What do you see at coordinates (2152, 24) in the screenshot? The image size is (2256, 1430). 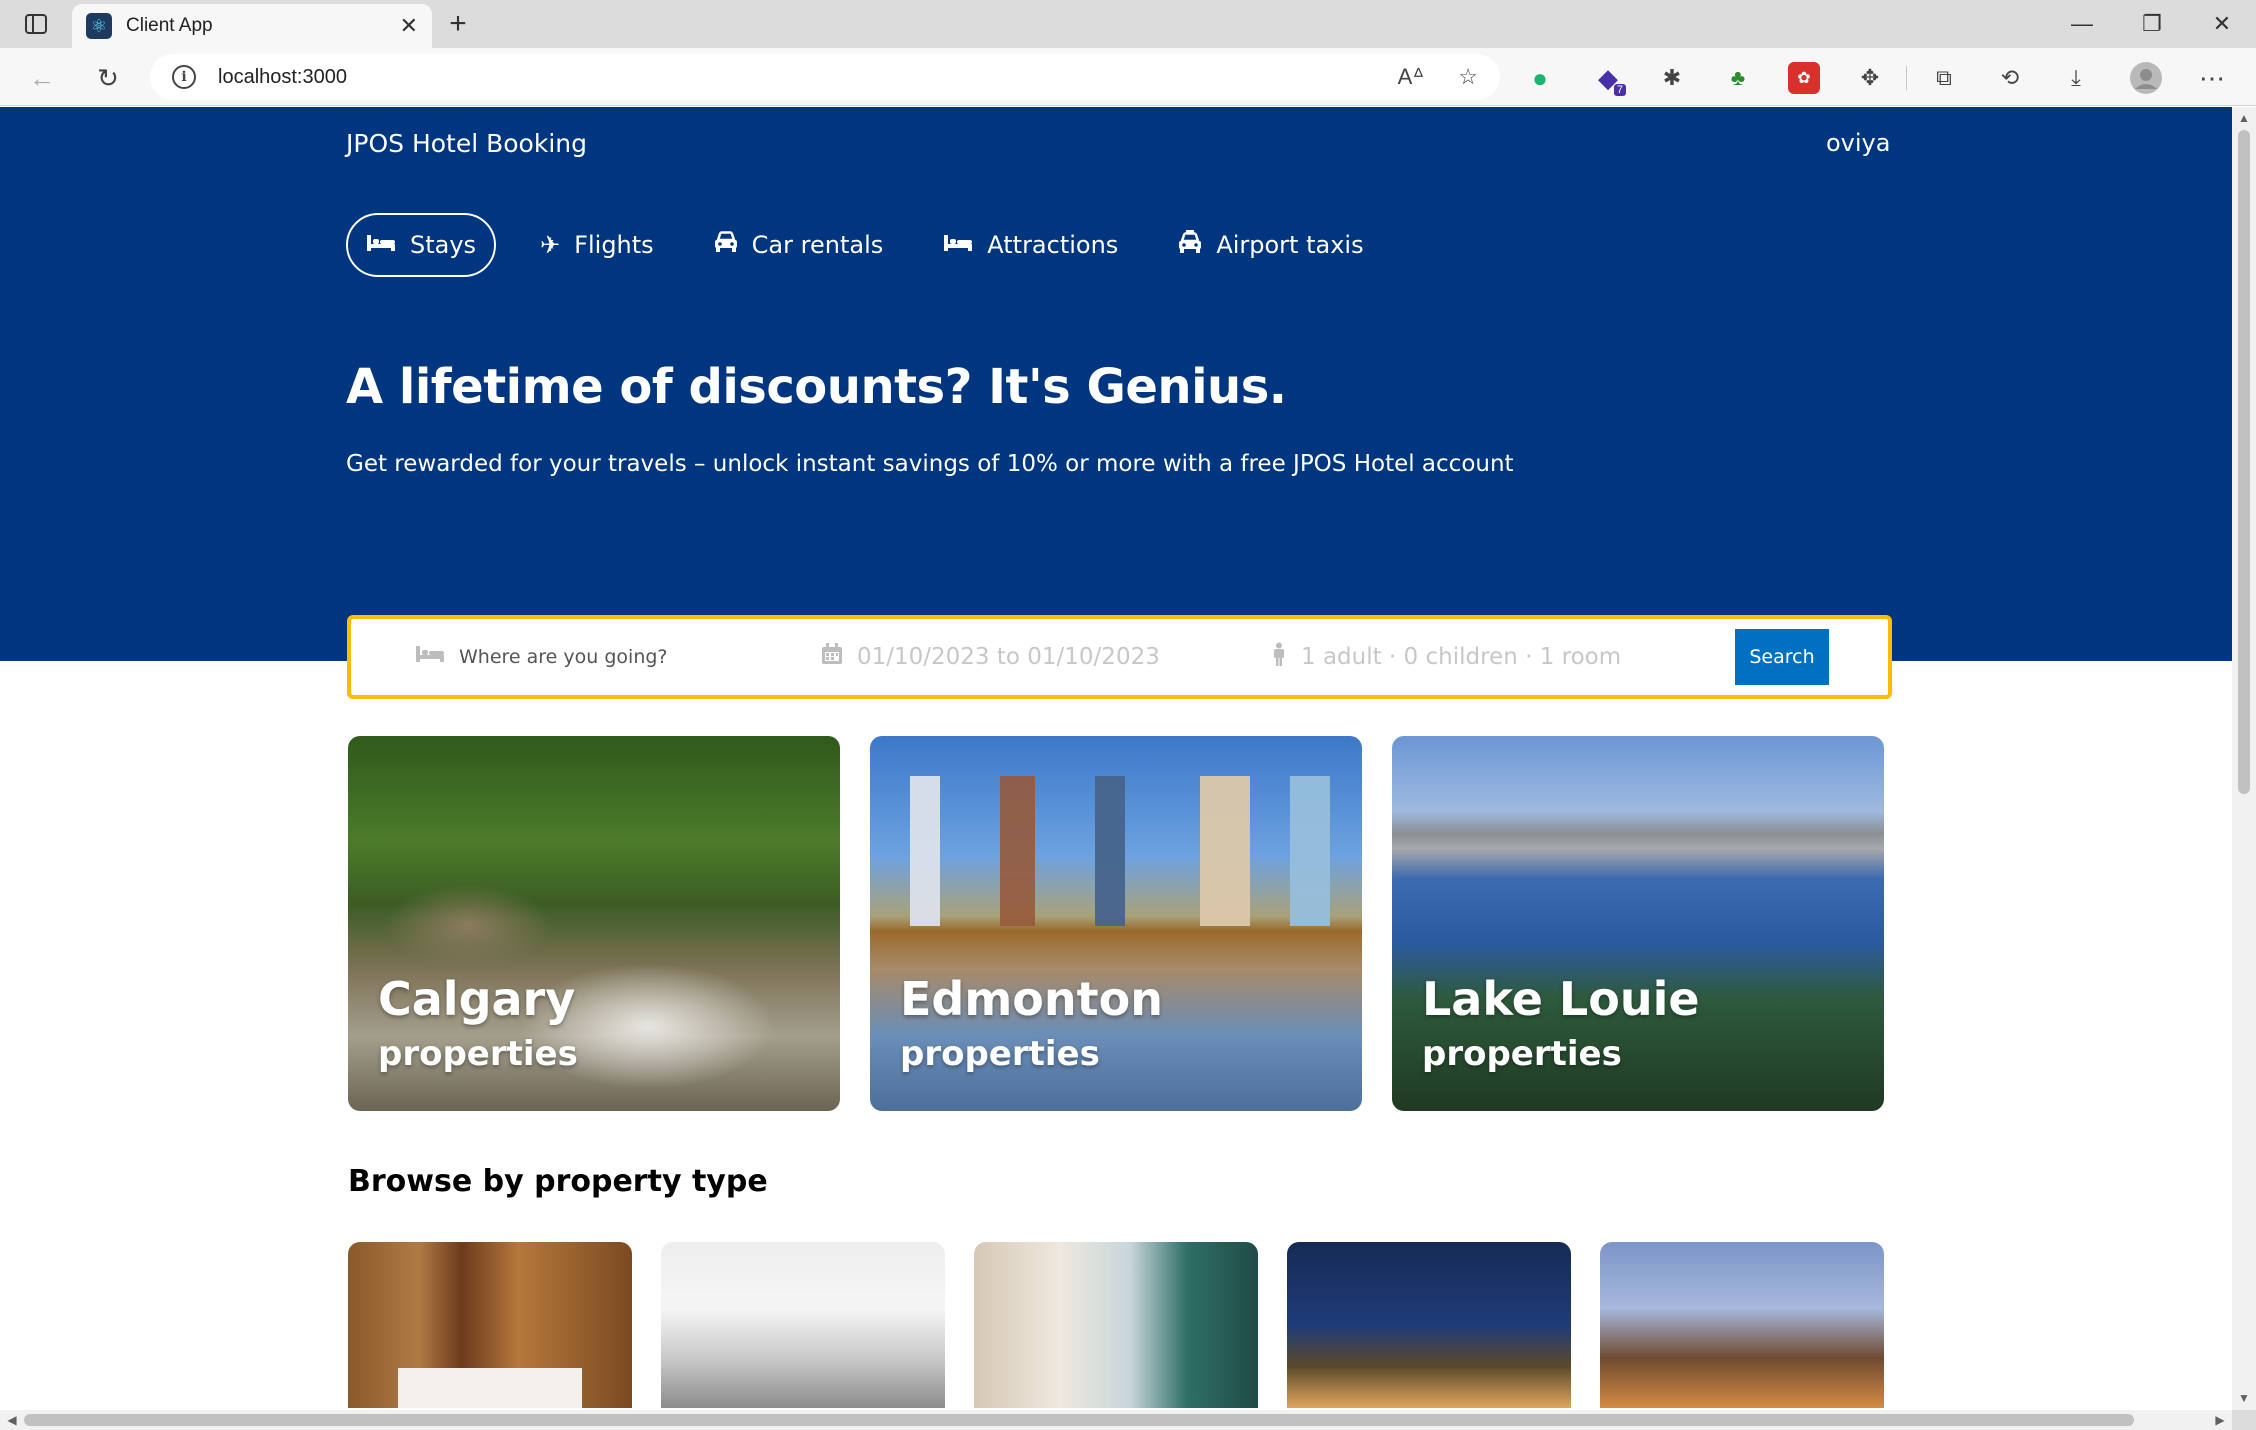 I see `restore-button: ❐` at bounding box center [2152, 24].